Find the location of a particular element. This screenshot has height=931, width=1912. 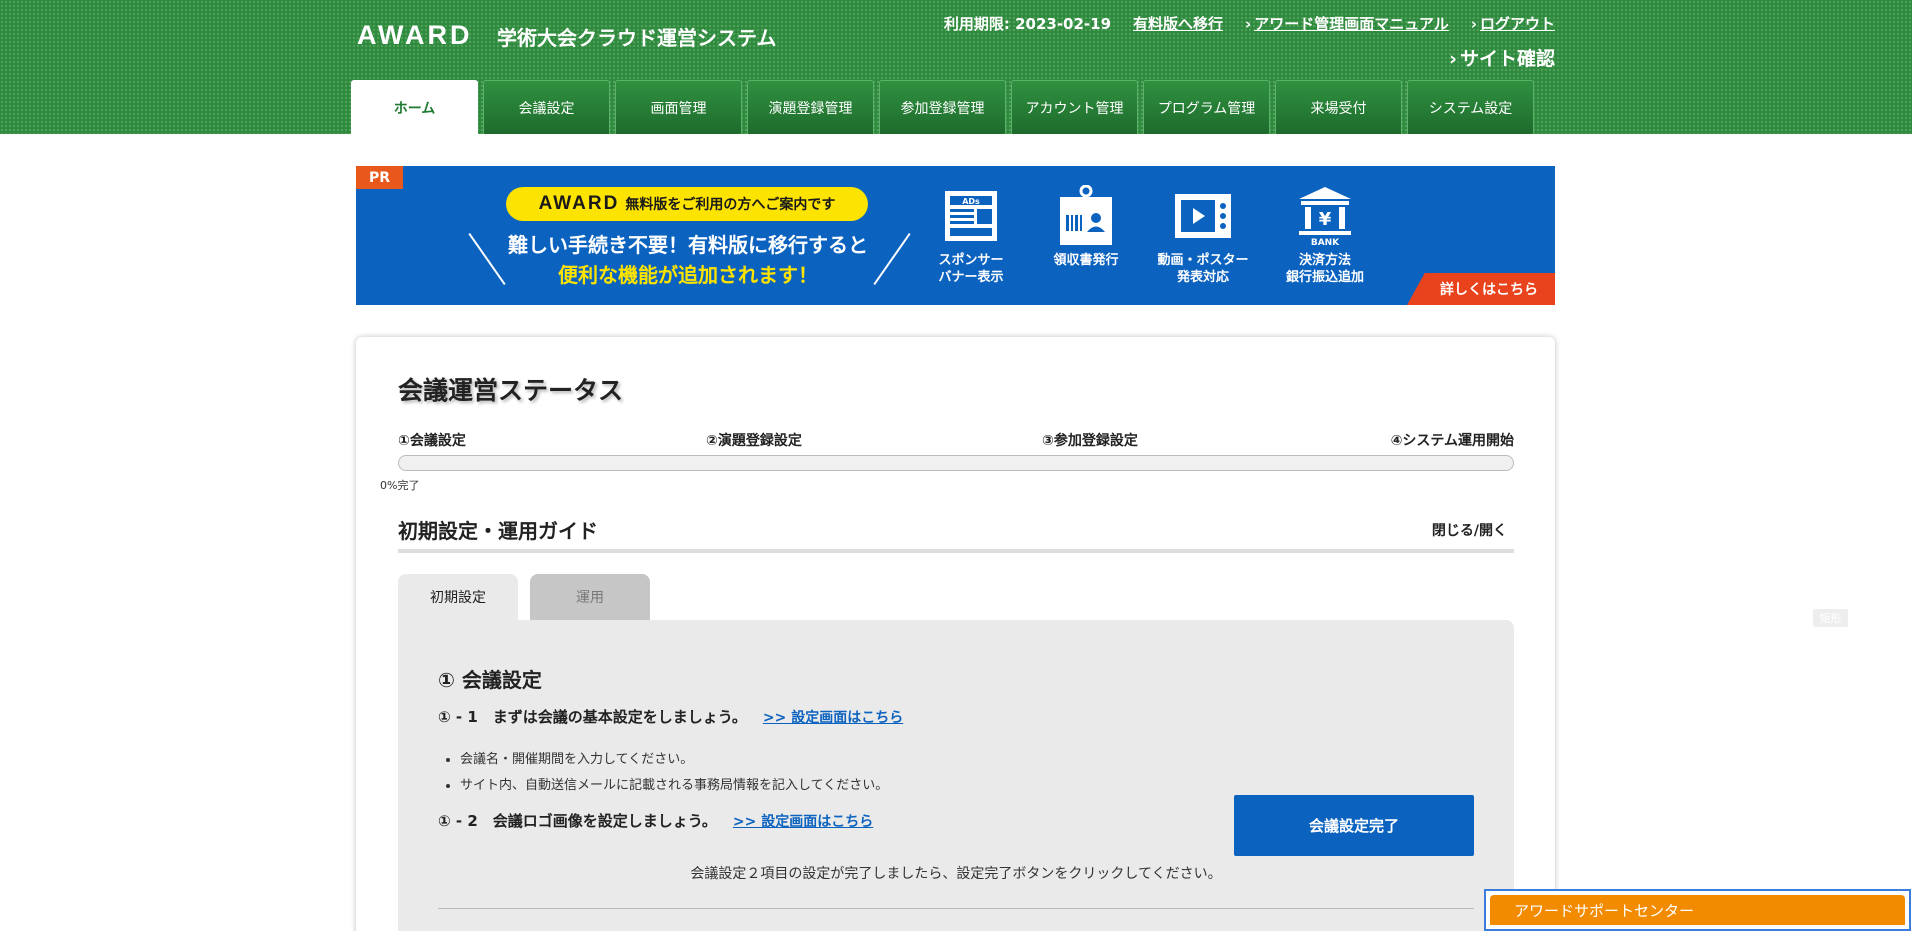

feature-sponsor-banner: ADs スポンサー バナー表示 is located at coordinates (971, 236).